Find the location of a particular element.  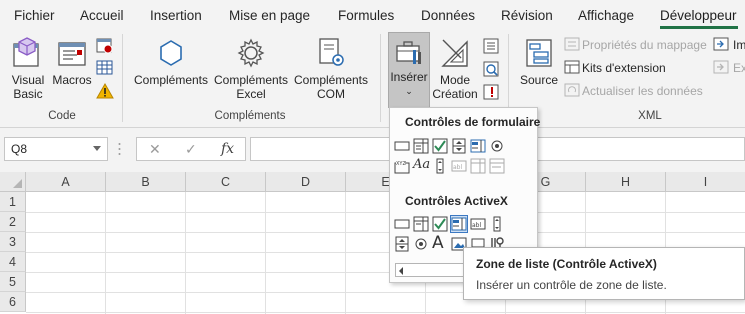

scroll-left-arrow-icon is located at coordinates (401, 271).